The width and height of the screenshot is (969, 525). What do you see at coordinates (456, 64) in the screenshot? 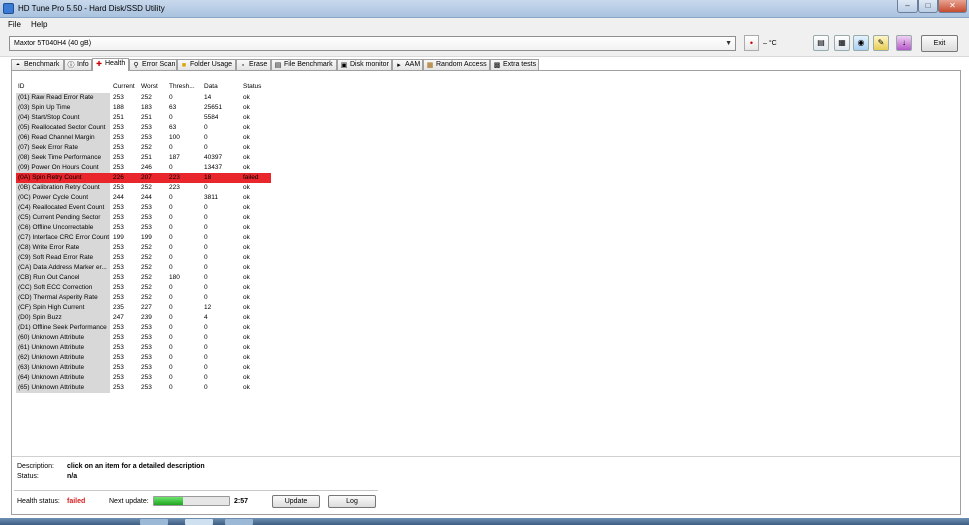
I see `tab-random-access: ▦ Random Access` at bounding box center [456, 64].